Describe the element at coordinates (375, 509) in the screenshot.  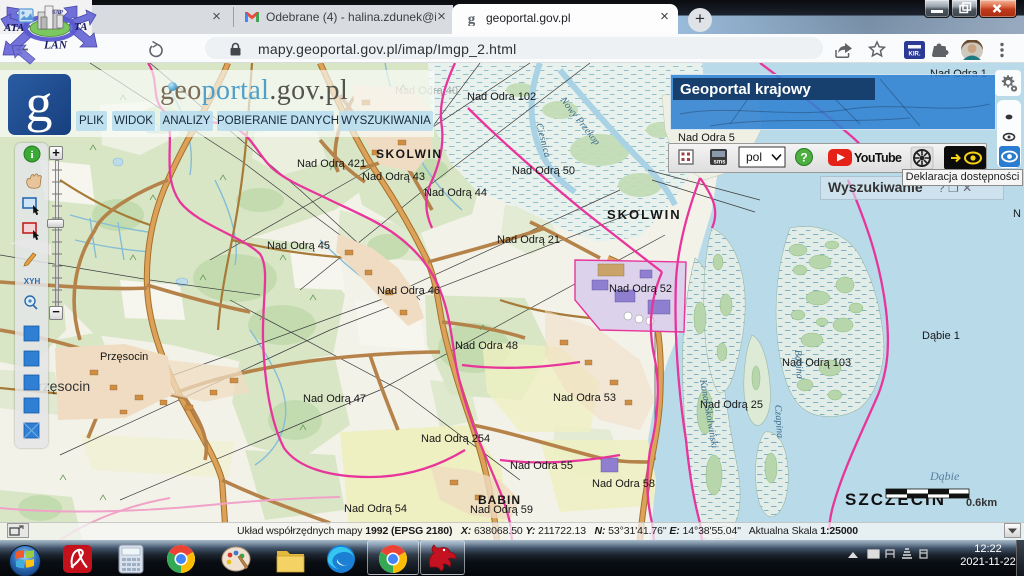
I see `svg-text: Nad Odrą 54` at that location.